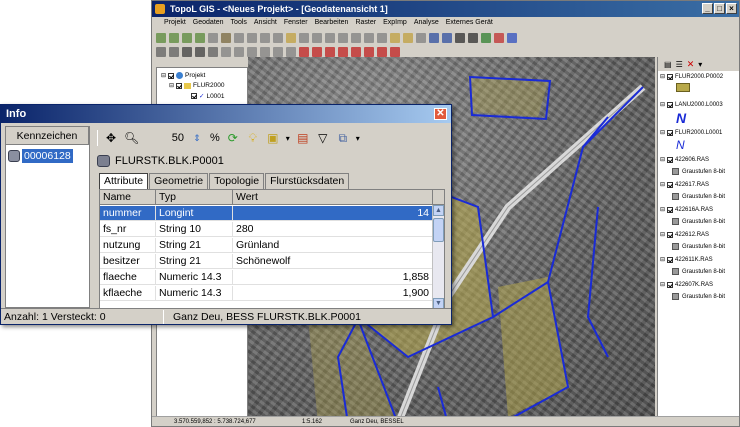 Image resolution: width=740 pixels, height=427 pixels. What do you see at coordinates (237, 181) in the screenshot?
I see `tab-topologie: Topologie` at bounding box center [237, 181].